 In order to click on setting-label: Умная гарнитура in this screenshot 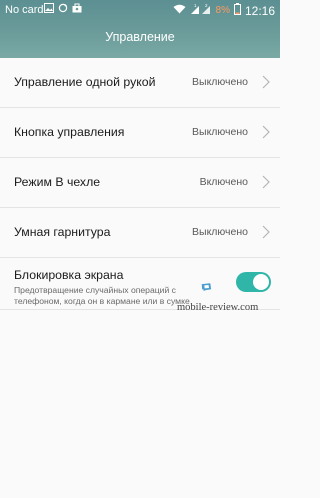, I will do `click(62, 232)`.